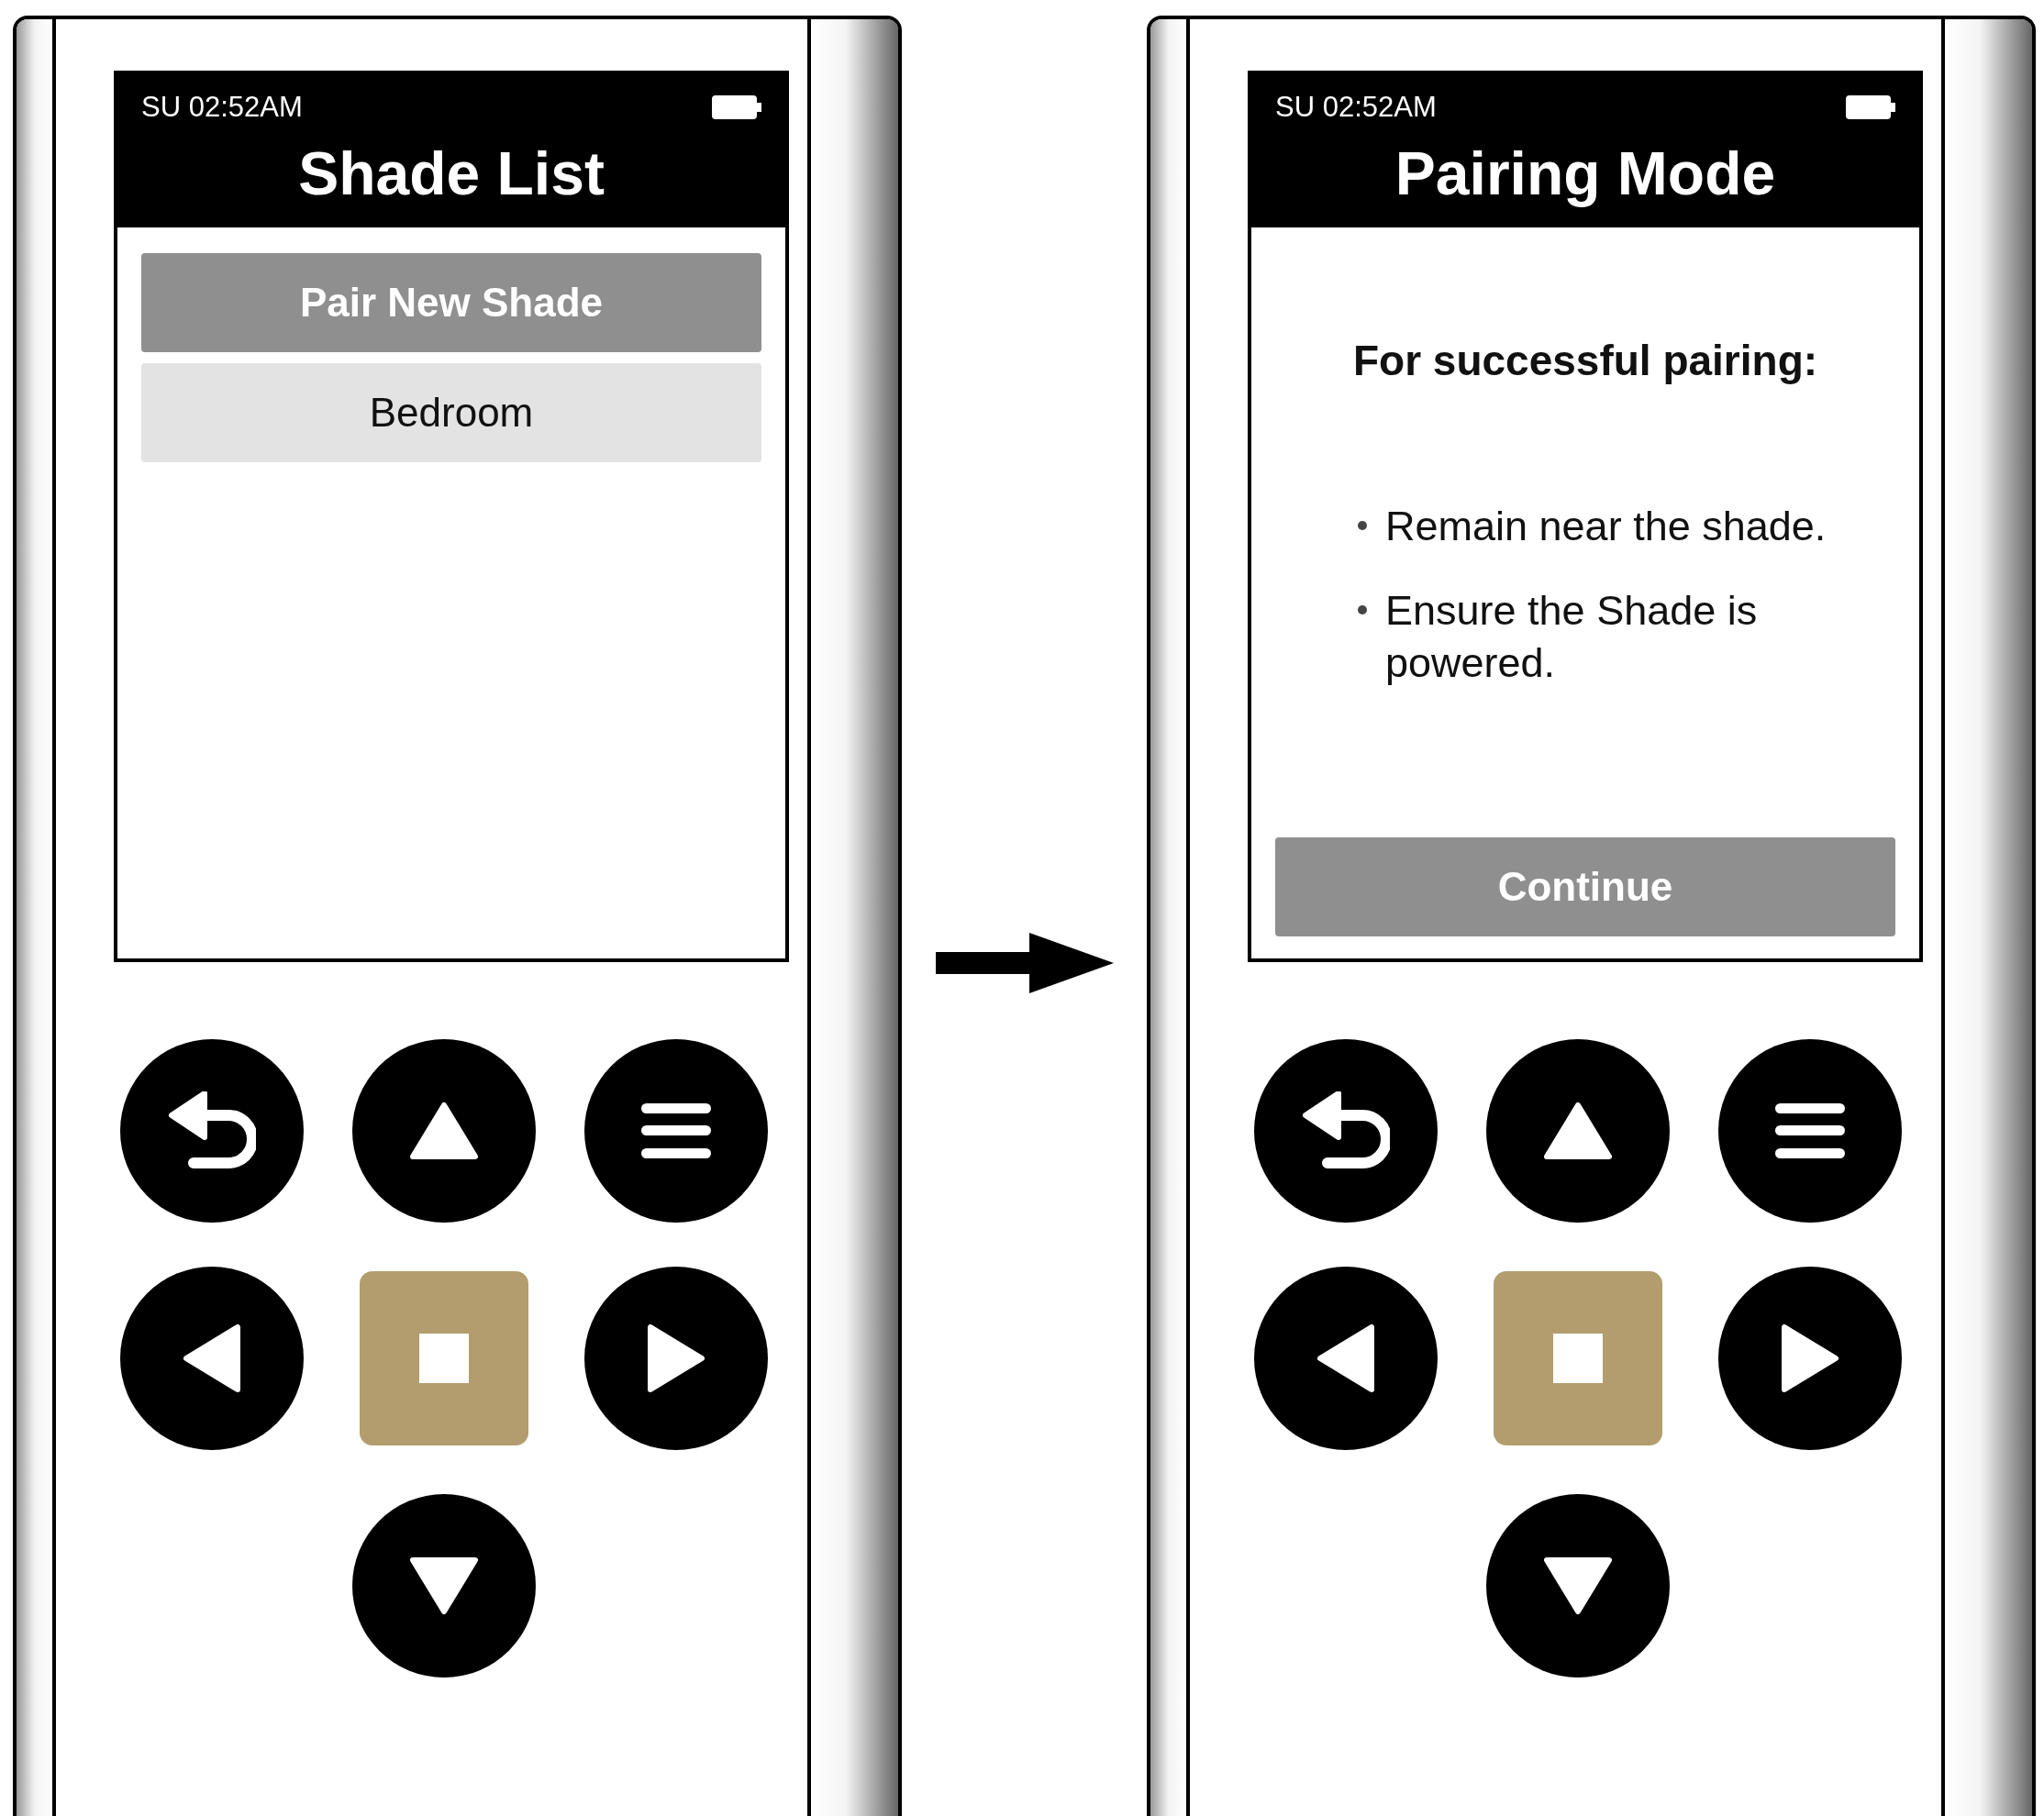 The image size is (2044, 1816). What do you see at coordinates (451, 302) in the screenshot?
I see `list-item: Pair New Shade` at bounding box center [451, 302].